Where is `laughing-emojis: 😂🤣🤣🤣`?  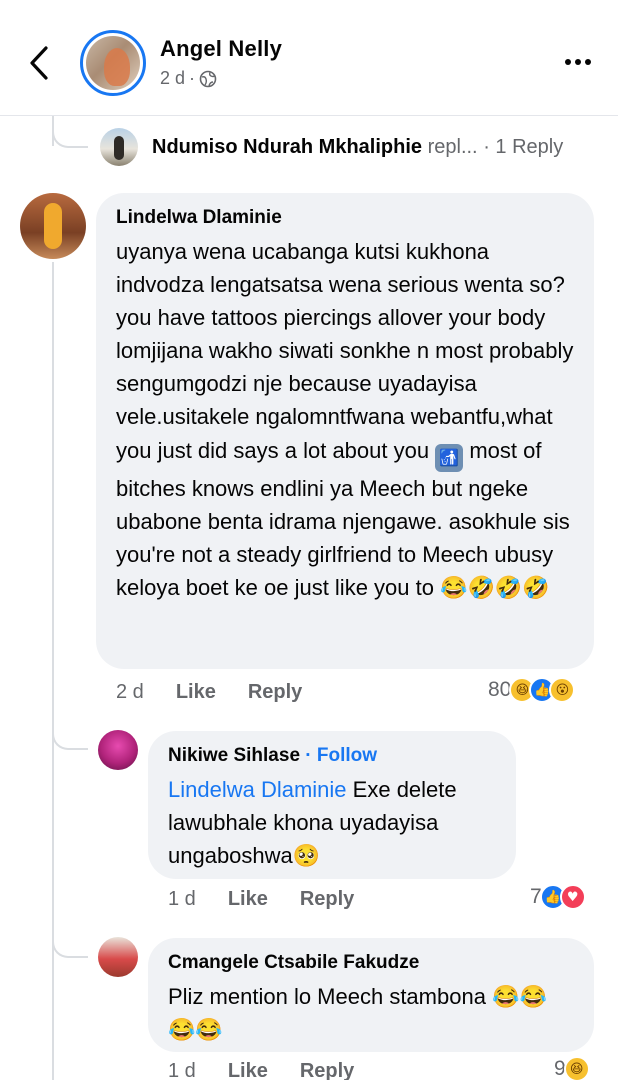
laughing-emojis: 😂🤣🤣🤣 is located at coordinates (495, 587).